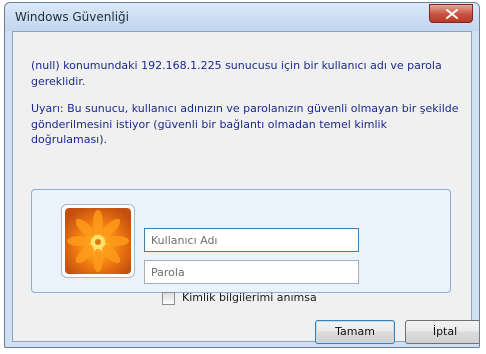 This screenshot has width=486, height=354. I want to click on title-bar: Windows Güvenliği, so click(242, 17).